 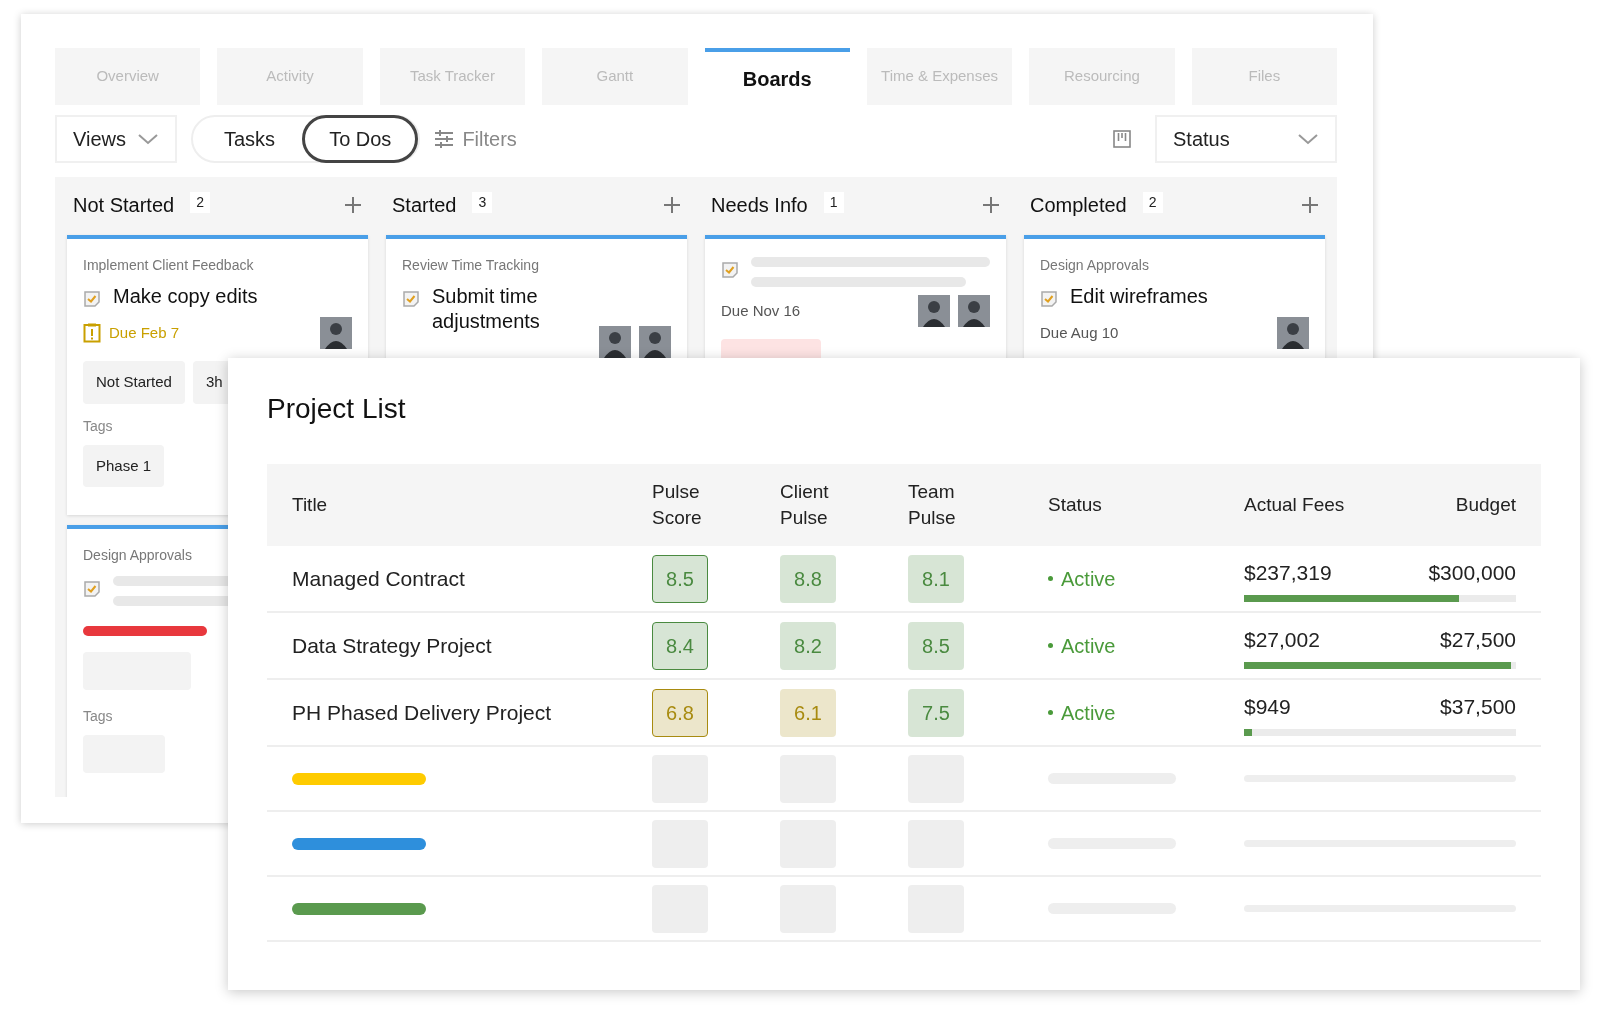 What do you see at coordinates (472, 645) in the screenshot?
I see `project-title: Data Strategy Project` at bounding box center [472, 645].